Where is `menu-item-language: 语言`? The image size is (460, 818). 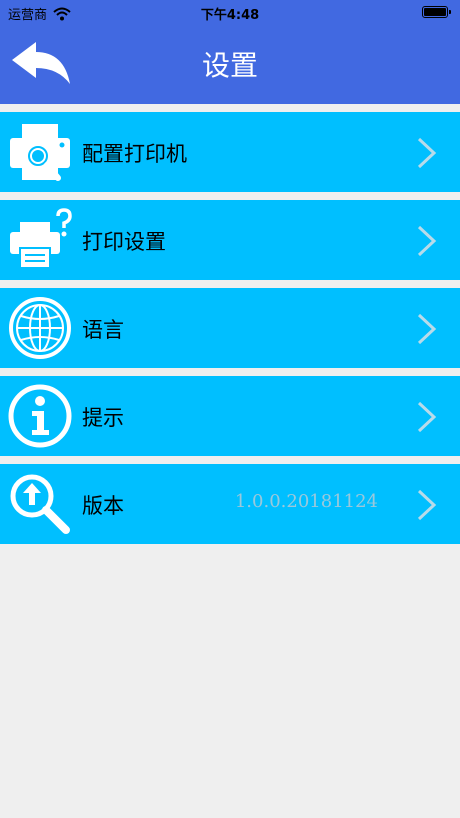
menu-item-language: 语言 is located at coordinates (230, 328).